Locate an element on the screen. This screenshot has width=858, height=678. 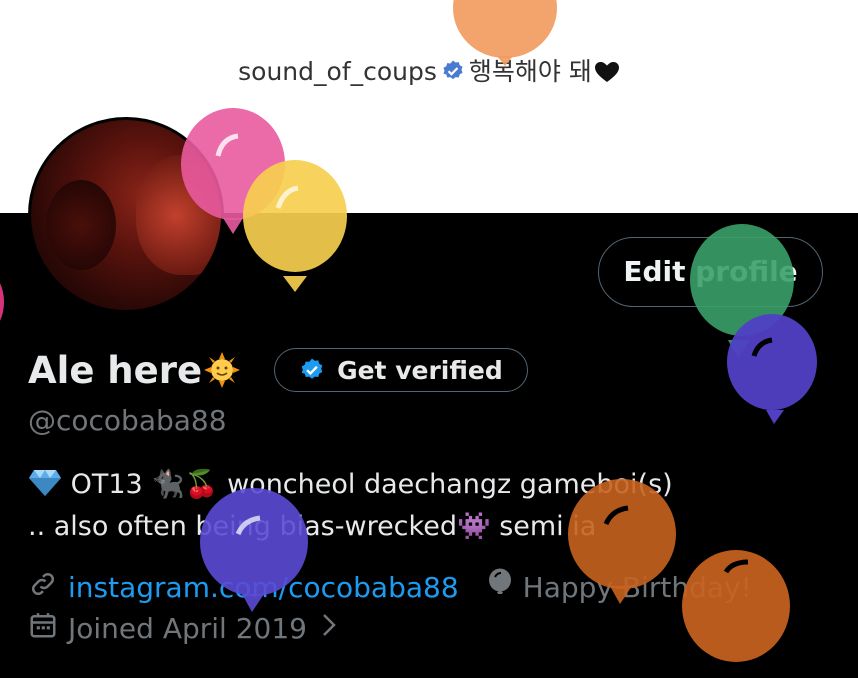
name-row: Ale here Get verified is located at coordinates (278, 370).